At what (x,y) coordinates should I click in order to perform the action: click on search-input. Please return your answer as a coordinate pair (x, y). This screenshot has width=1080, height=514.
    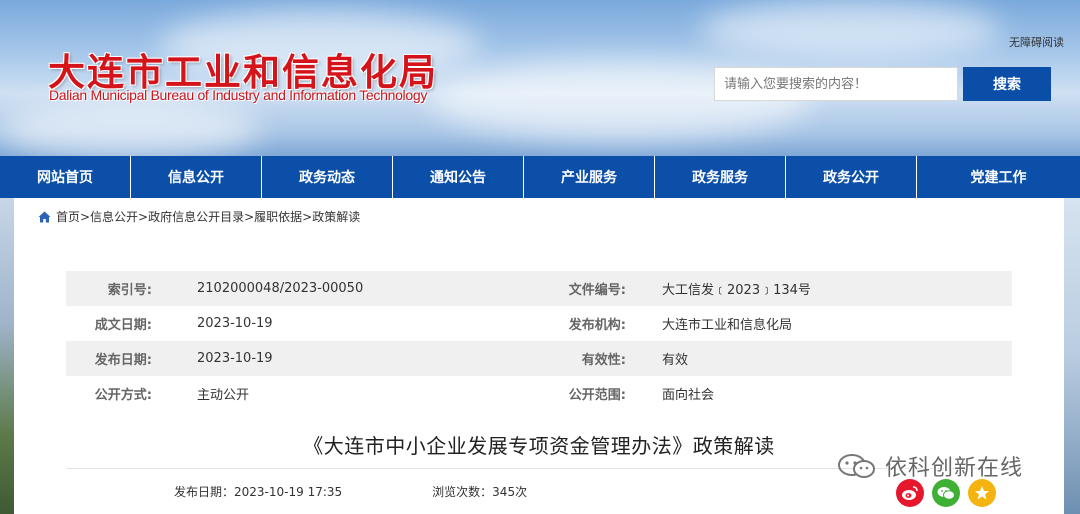
    Looking at the image, I should click on (836, 84).